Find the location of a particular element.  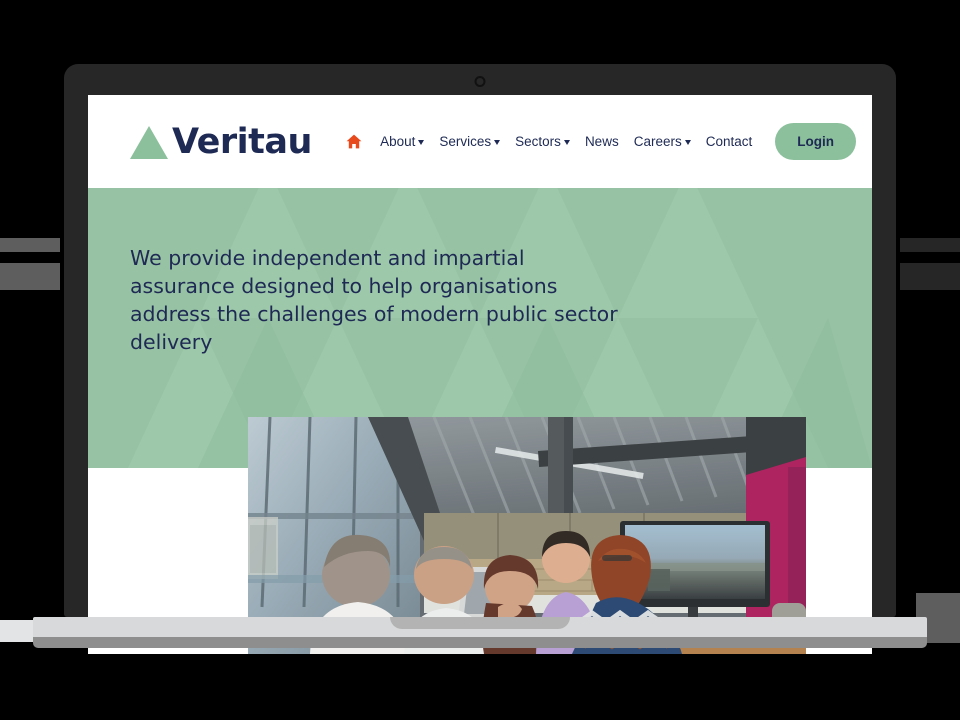

nav-item-careers: Careers is located at coordinates (662, 141).